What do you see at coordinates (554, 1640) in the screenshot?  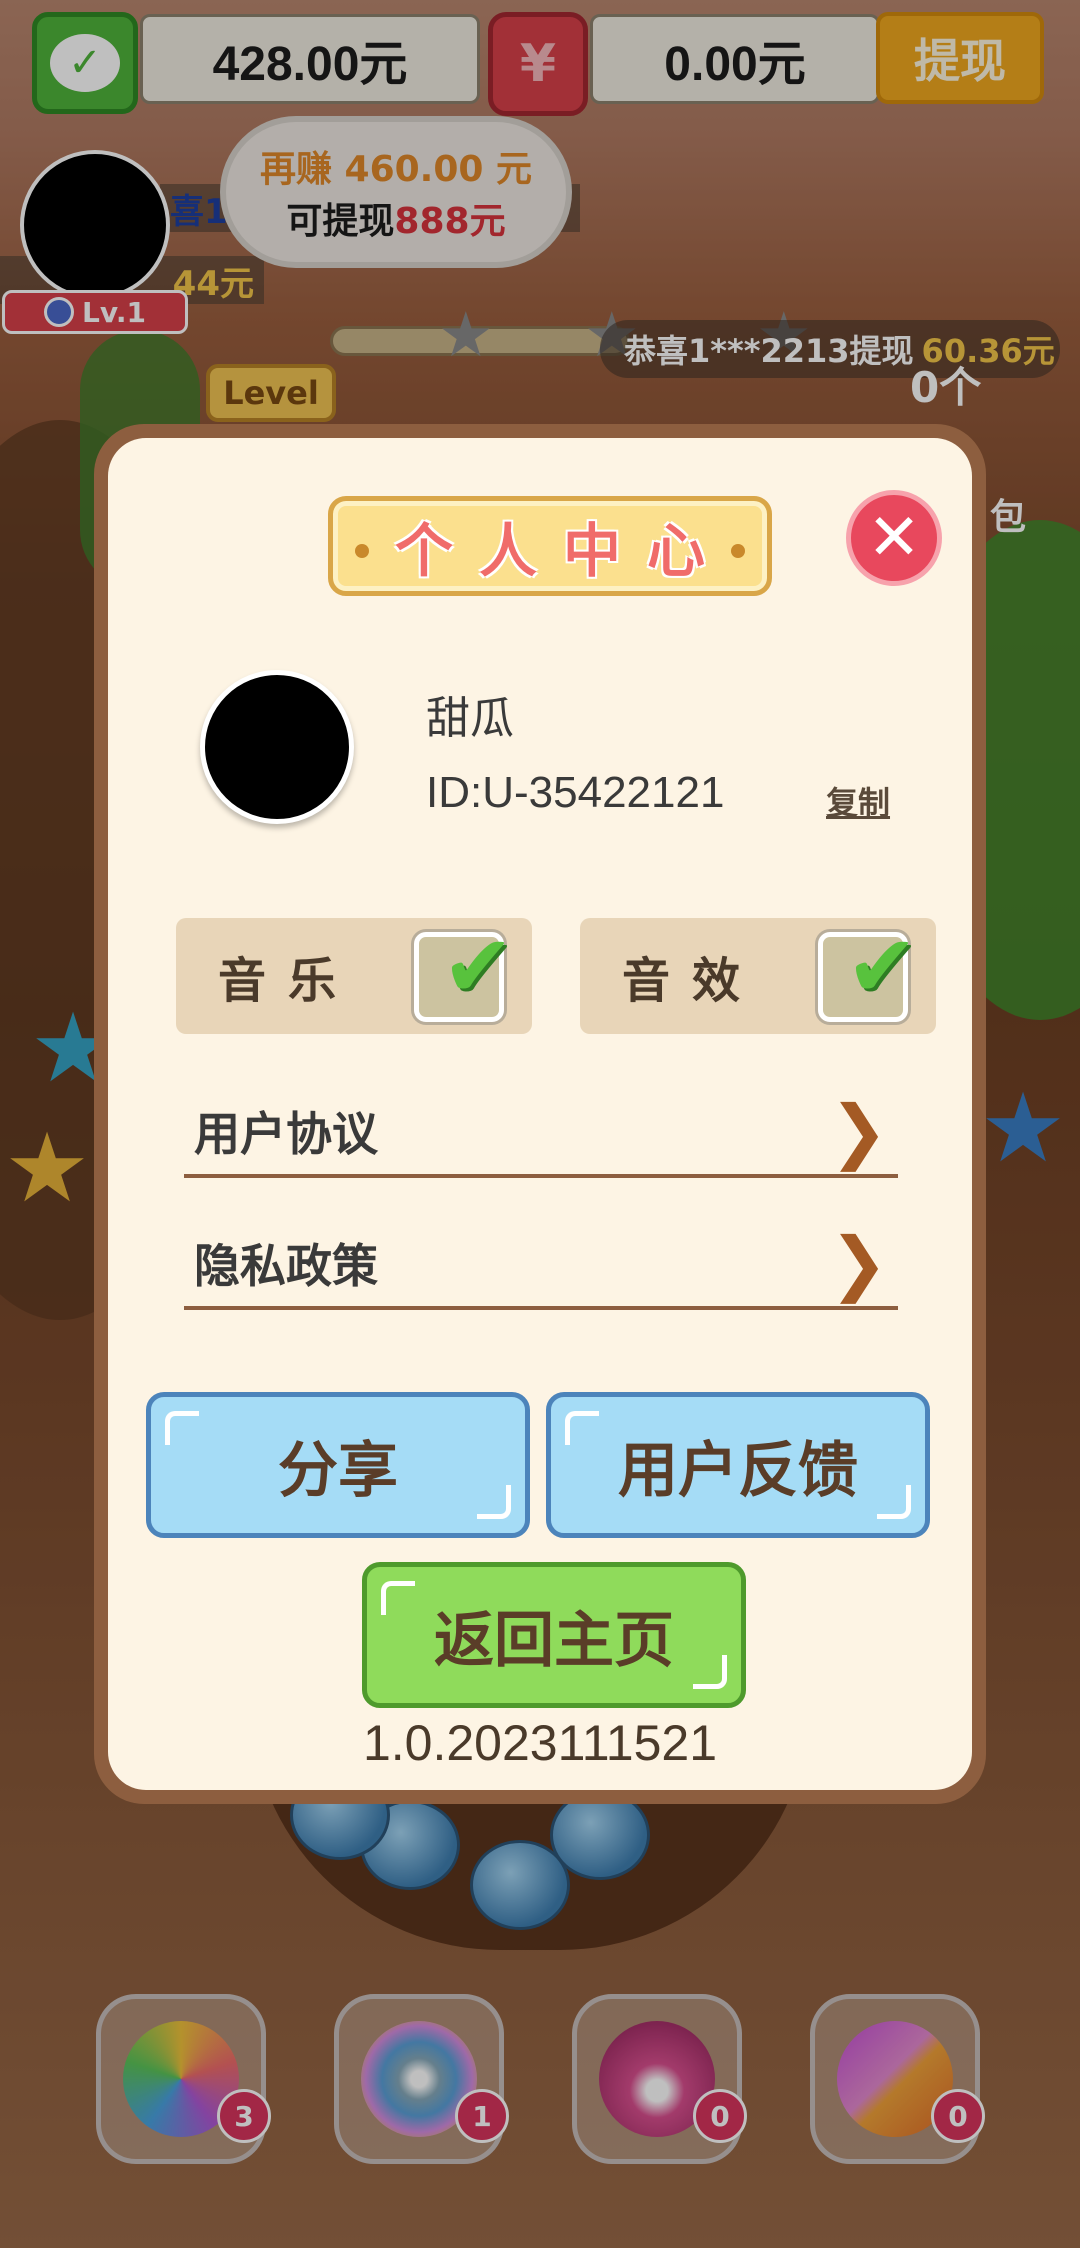 I see `return-home-label: 返回主页` at bounding box center [554, 1640].